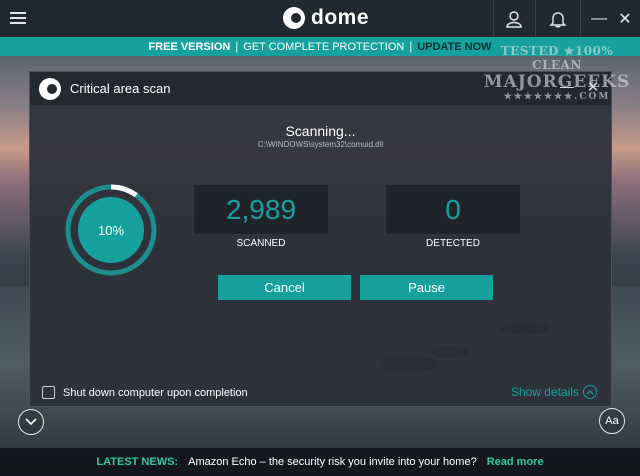 The width and height of the screenshot is (640, 476). Describe the element at coordinates (111, 230) in the screenshot. I see `progress-percent: 10%` at that location.